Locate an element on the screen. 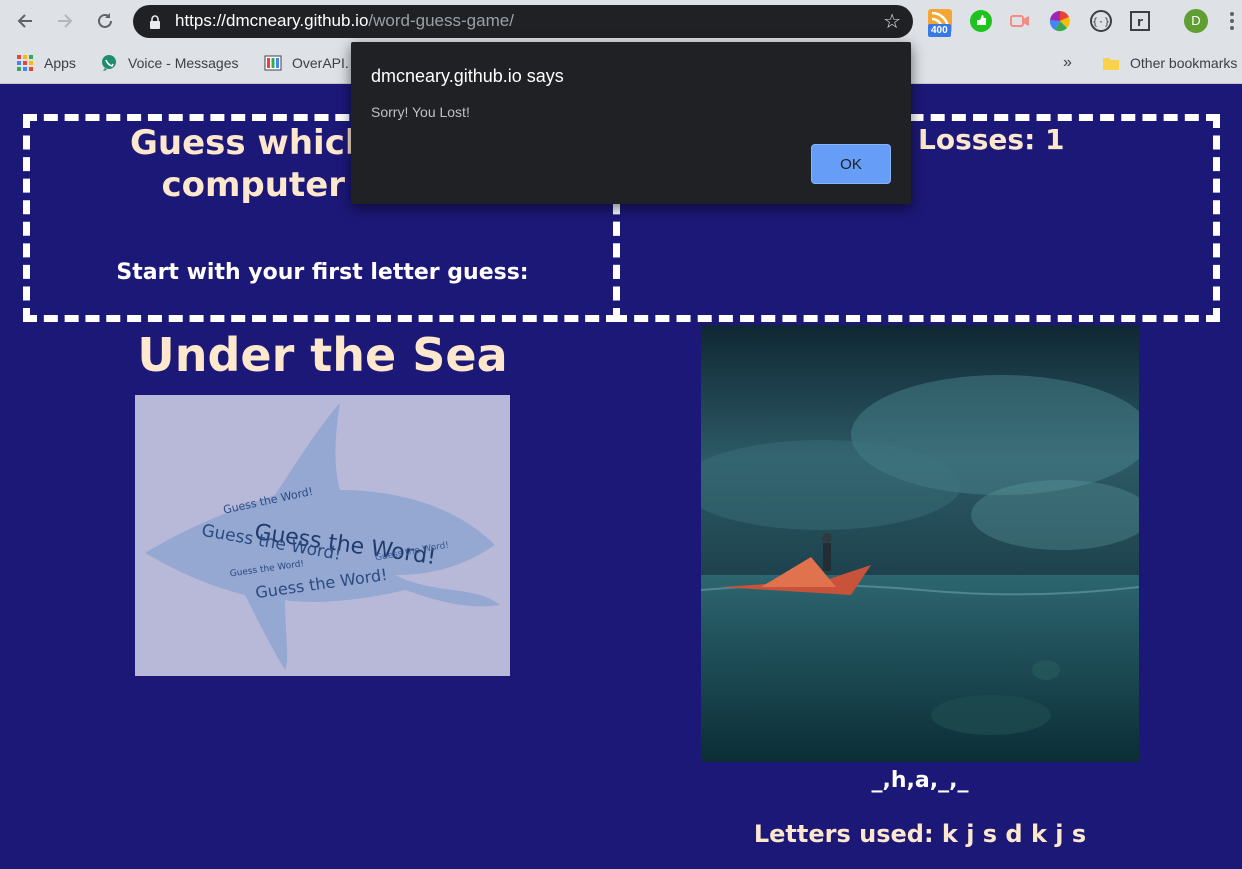  bookmark-overapi: OverAPI. is located at coordinates (306, 63).